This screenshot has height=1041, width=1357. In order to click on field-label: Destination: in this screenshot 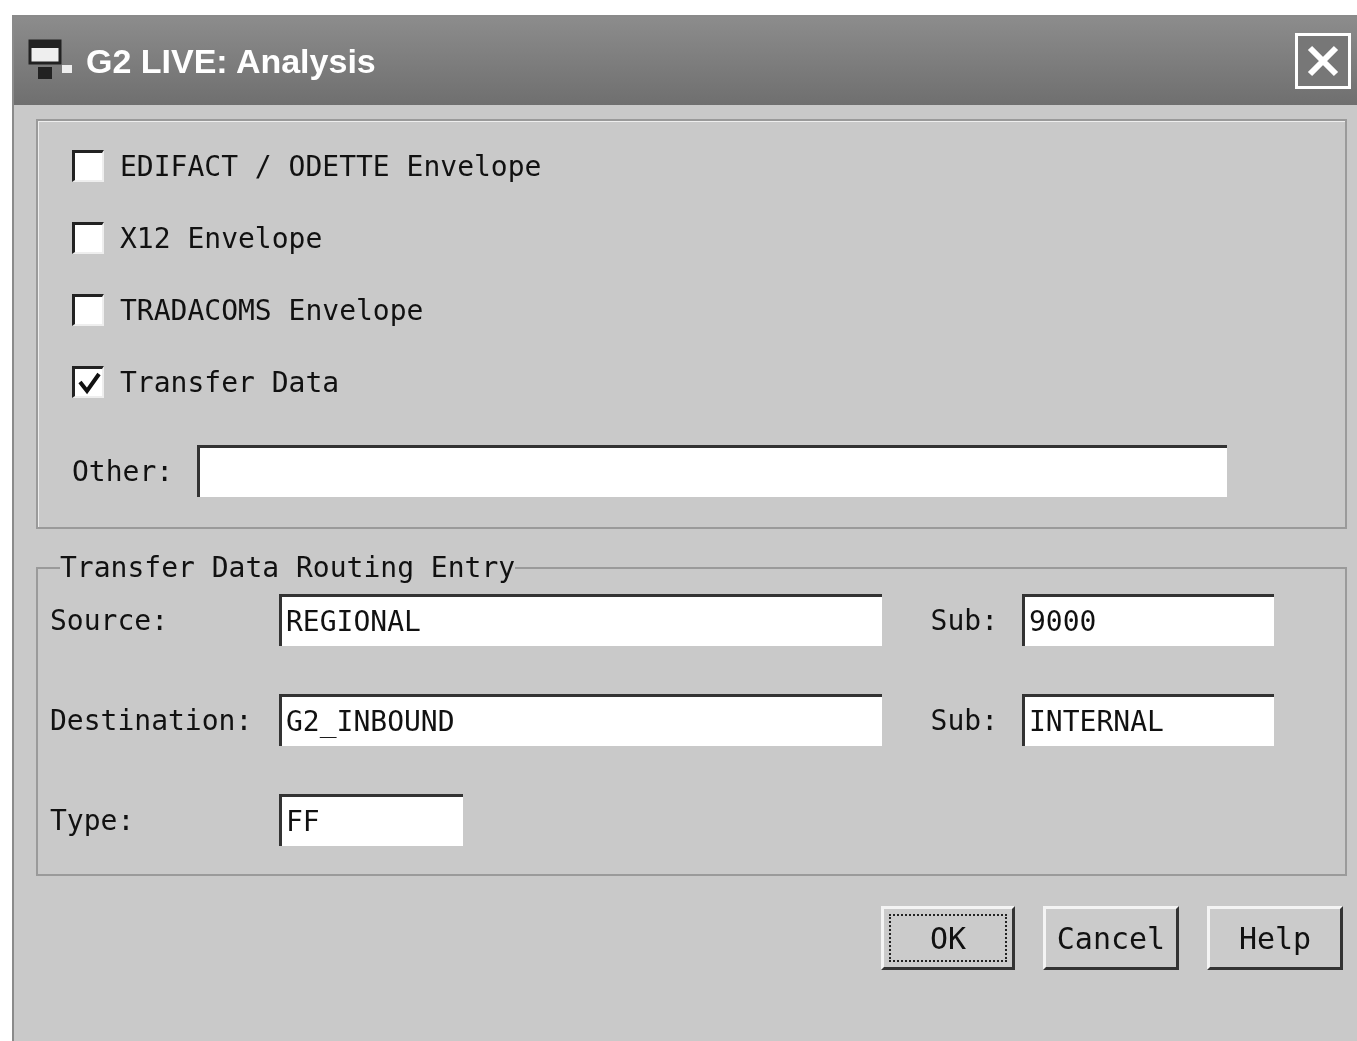, I will do `click(152, 720)`.